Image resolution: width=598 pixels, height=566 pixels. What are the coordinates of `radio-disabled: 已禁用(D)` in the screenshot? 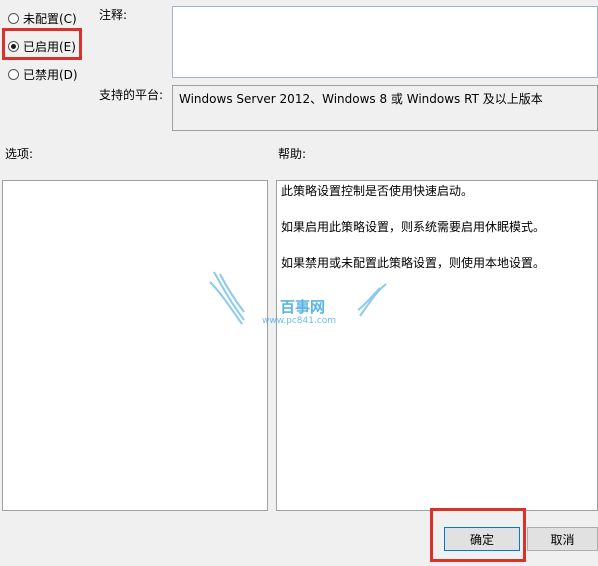 It's located at (43, 74).